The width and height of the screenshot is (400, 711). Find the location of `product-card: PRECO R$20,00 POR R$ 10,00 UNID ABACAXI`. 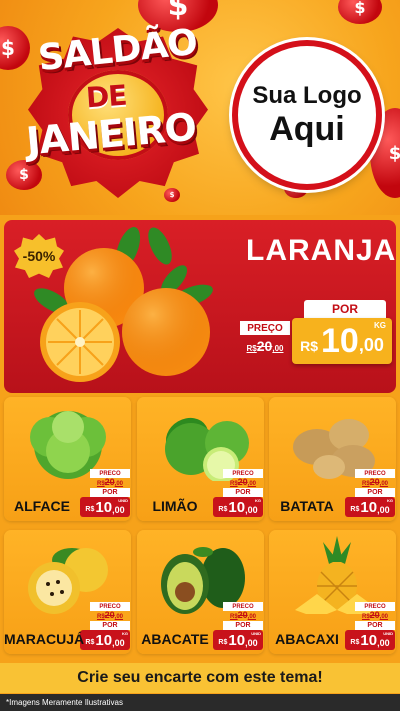

product-card: PRECO R$20,00 POR R$ 10,00 UNID ABACAXI is located at coordinates (332, 592).